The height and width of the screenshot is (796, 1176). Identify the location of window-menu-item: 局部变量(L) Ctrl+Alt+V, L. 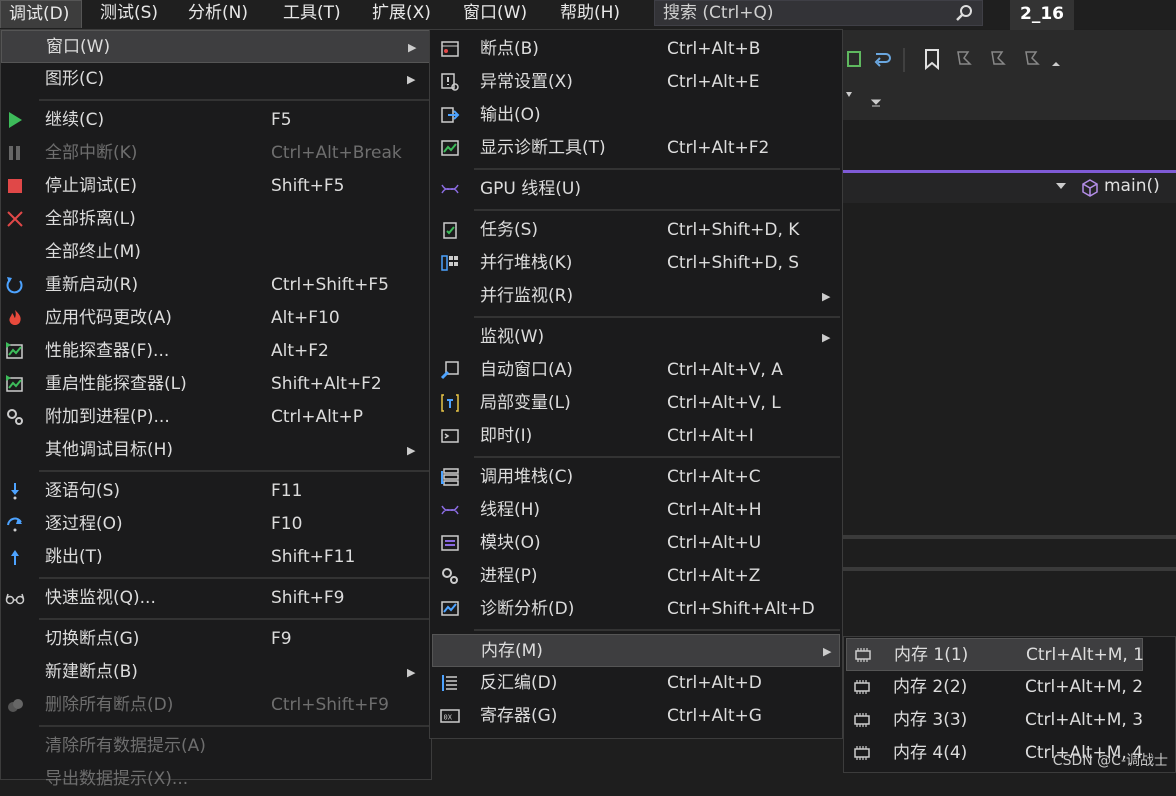
(636, 403).